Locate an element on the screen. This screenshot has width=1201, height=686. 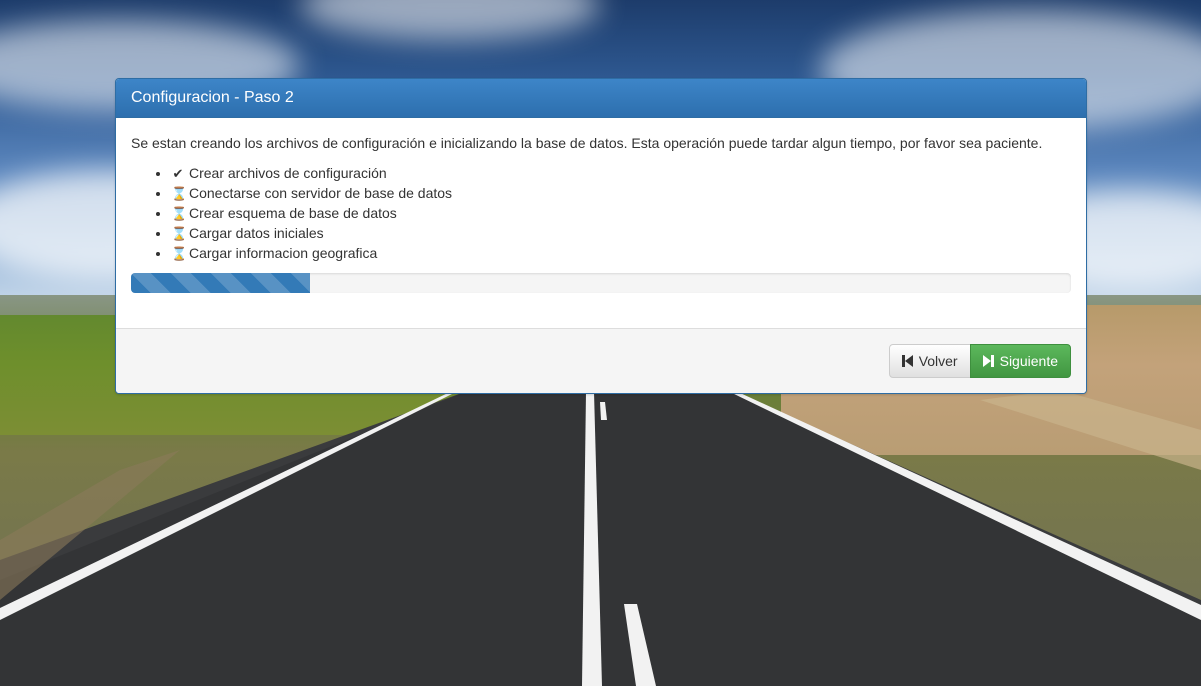
panel-footer: Volver Siguiente is located at coordinates (601, 360).